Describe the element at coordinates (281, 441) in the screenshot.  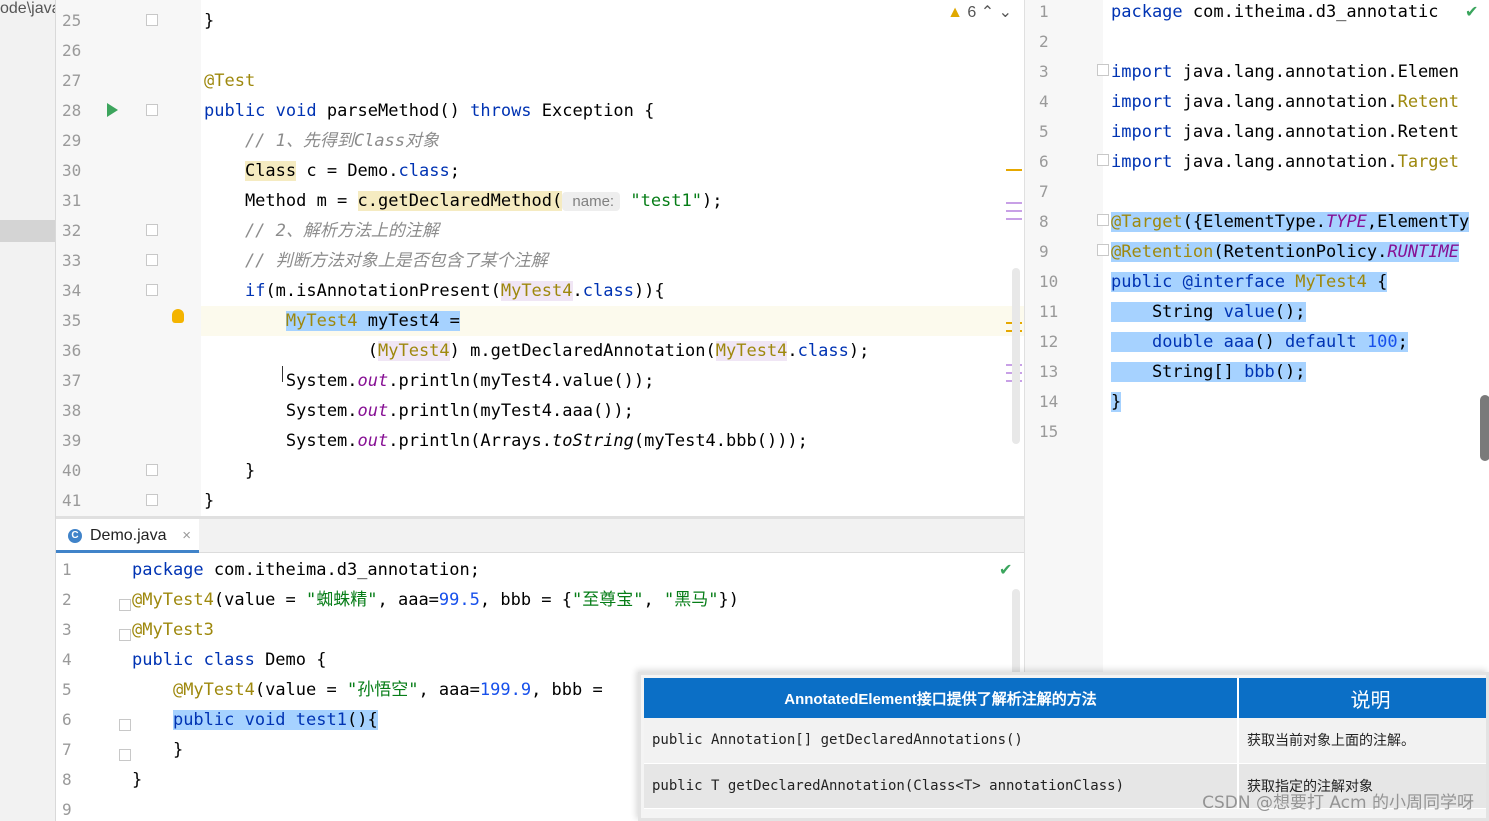
I see `code-token: System.` at that location.